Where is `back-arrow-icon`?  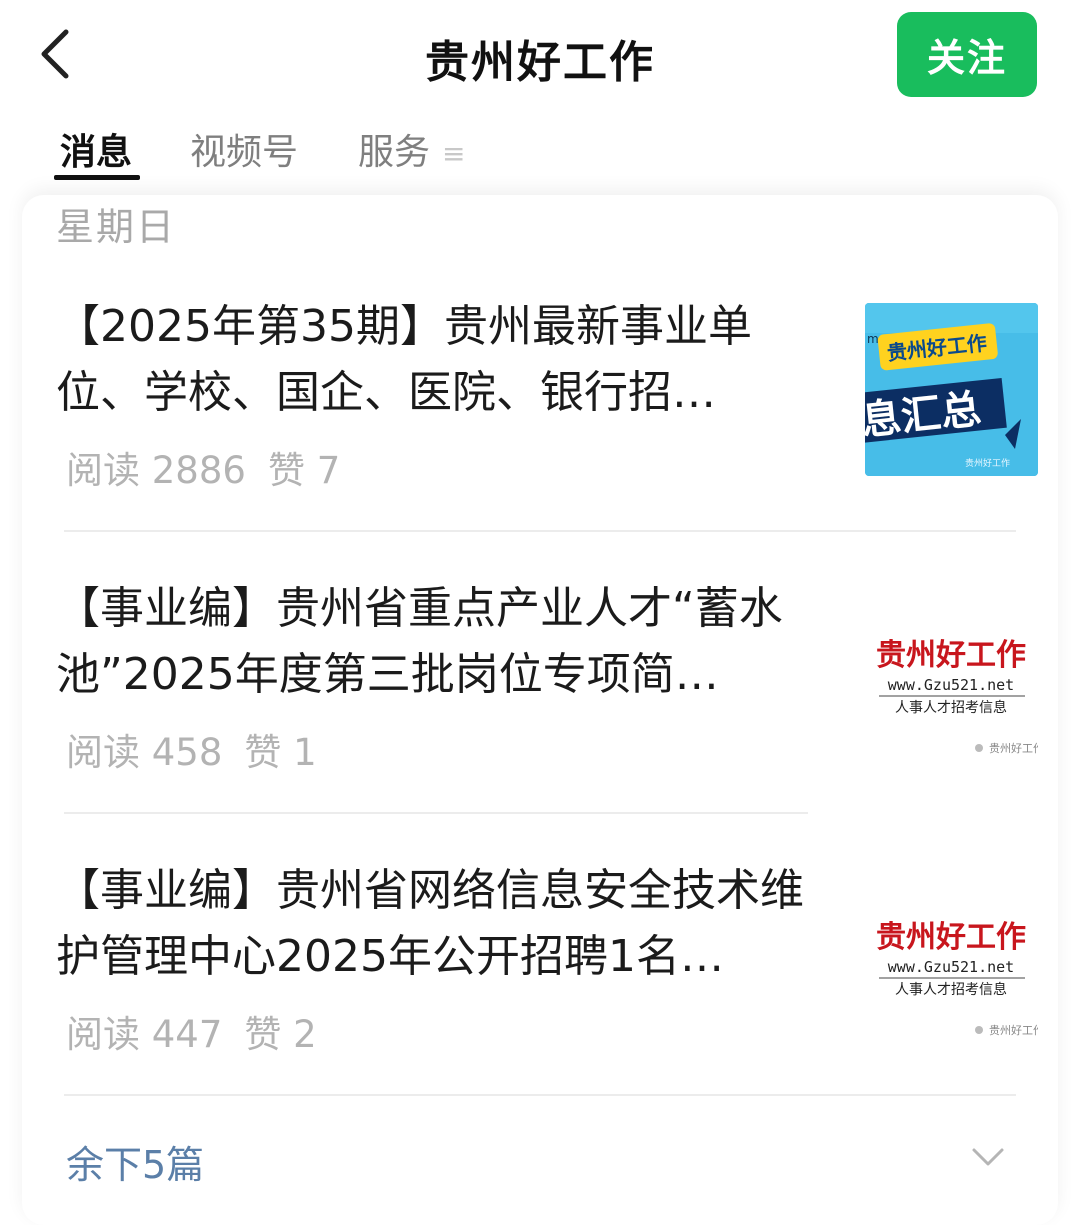 back-arrow-icon is located at coordinates (60, 54).